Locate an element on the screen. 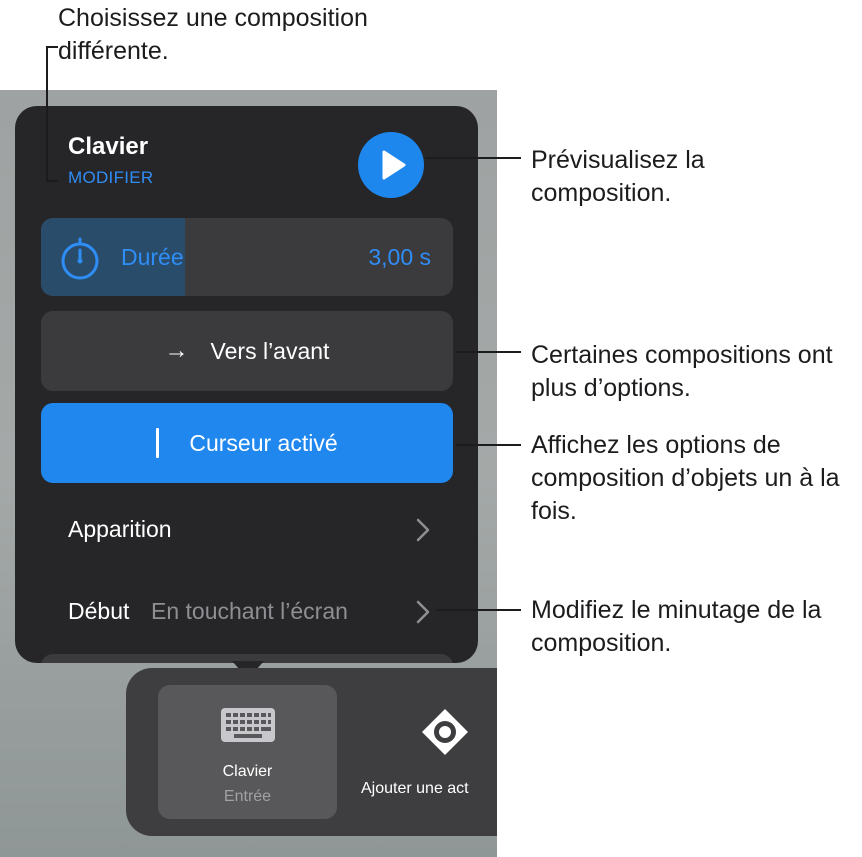 This screenshot has width=862, height=857. toolbar-item-keyboard-label: Clavier is located at coordinates (247, 771).